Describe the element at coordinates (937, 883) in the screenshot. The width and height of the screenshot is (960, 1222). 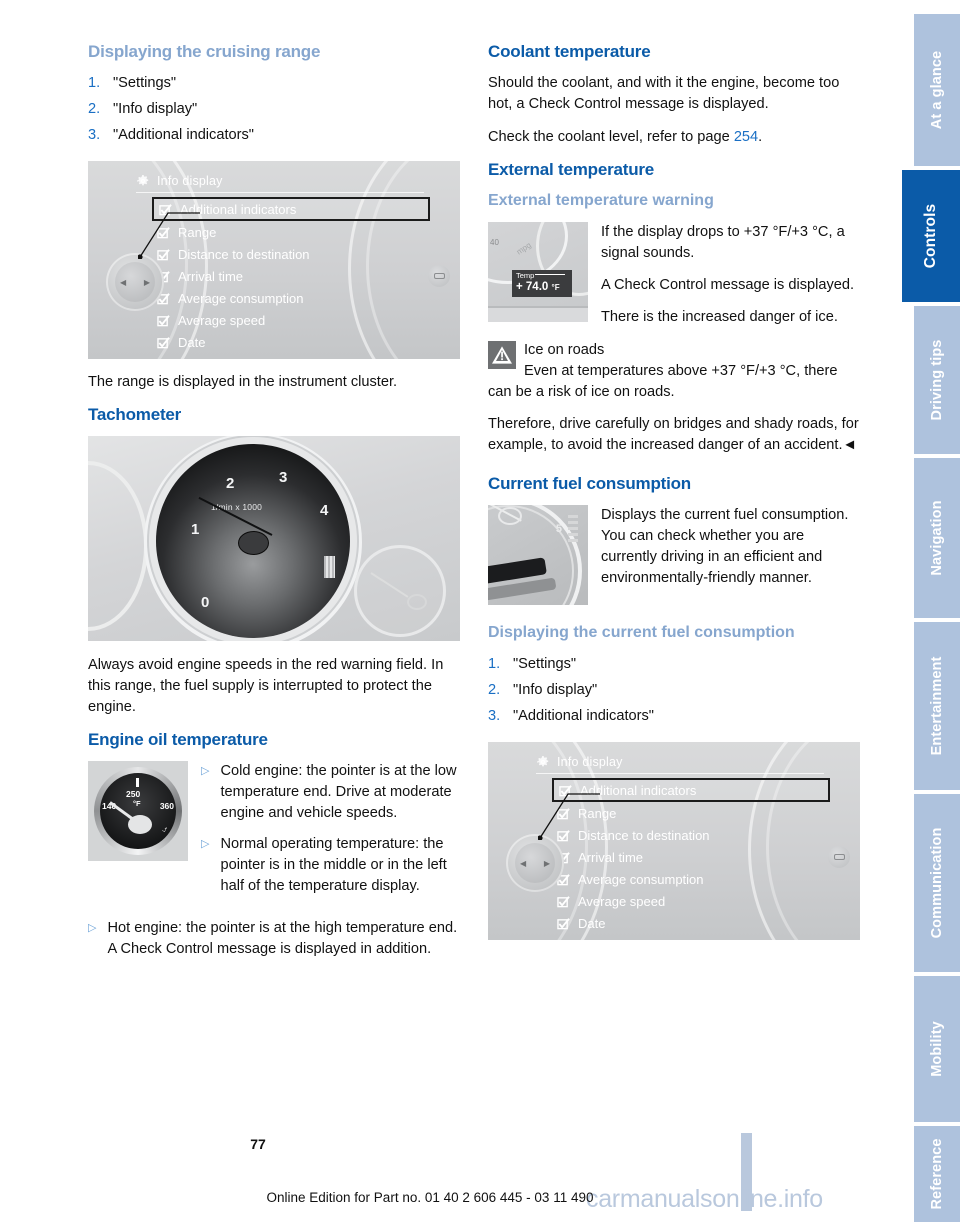
I see `sidebar-item-communication: Communication` at that location.